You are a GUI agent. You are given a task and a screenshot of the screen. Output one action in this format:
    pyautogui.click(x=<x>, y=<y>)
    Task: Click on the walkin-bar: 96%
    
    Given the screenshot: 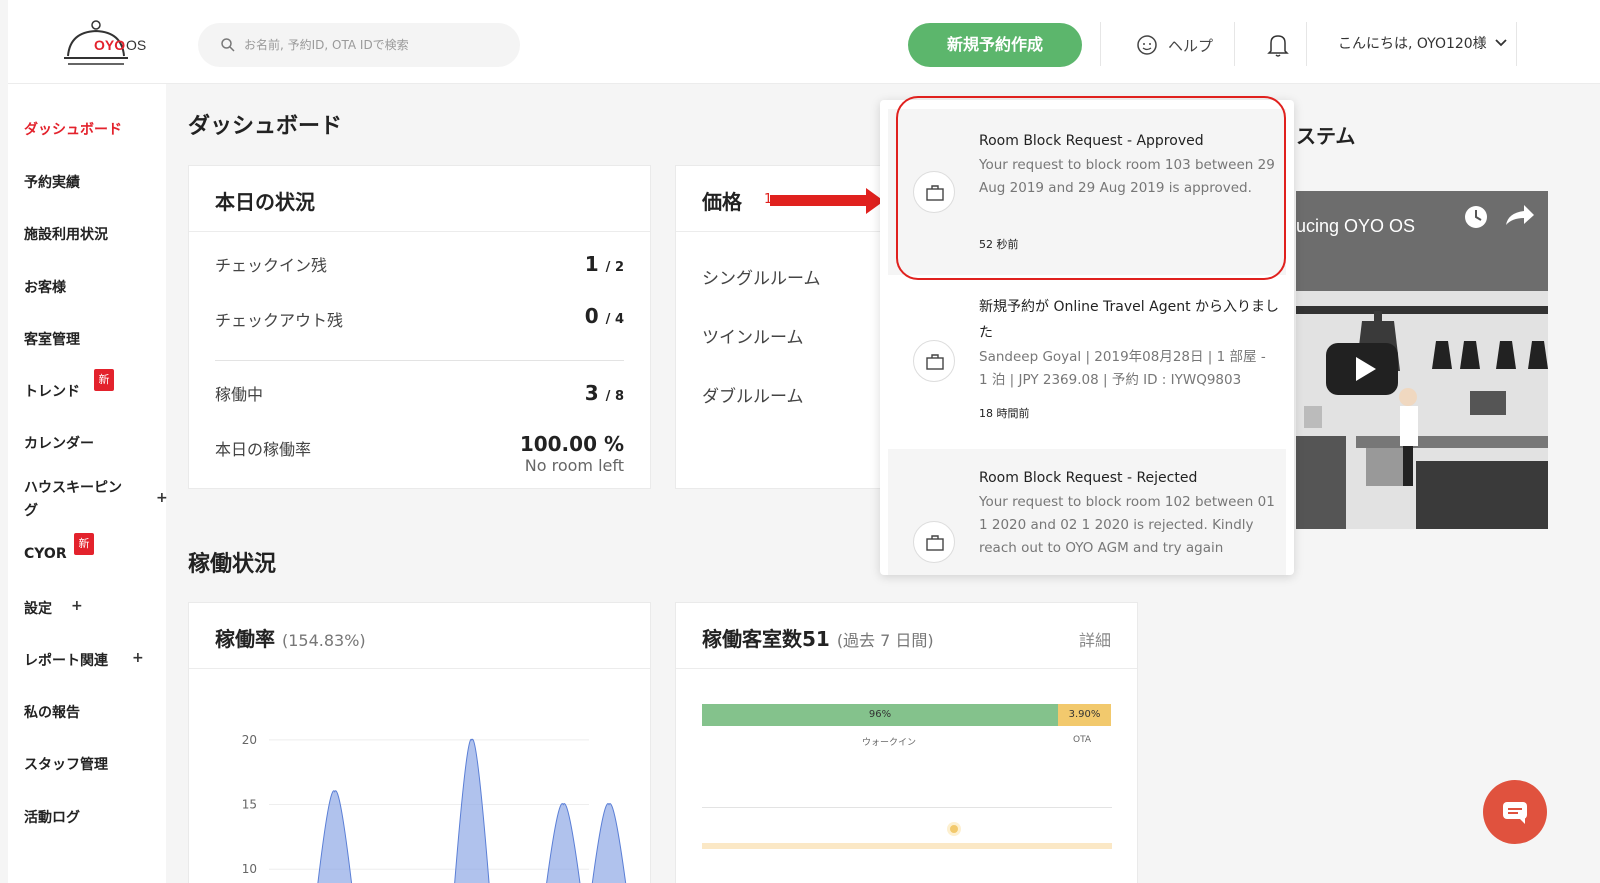 What is the action you would take?
    pyautogui.click(x=880, y=715)
    